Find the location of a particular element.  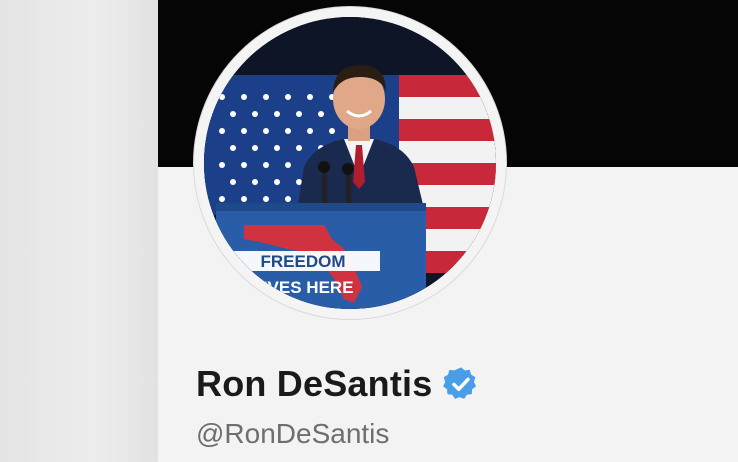

display-name: Ron DeSantis is located at coordinates (314, 383).